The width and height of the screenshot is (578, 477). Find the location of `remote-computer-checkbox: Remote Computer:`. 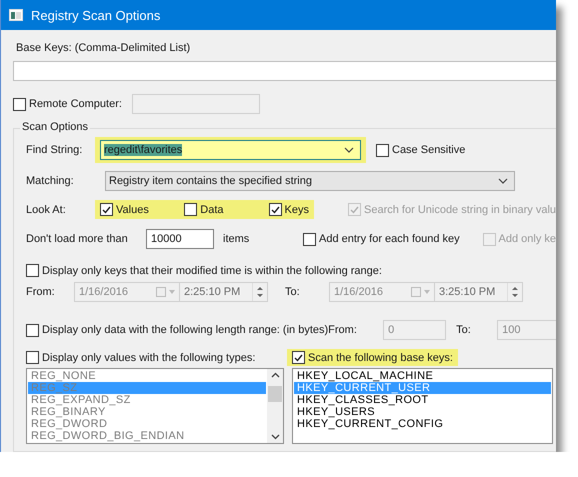

remote-computer-checkbox: Remote Computer: is located at coordinates (67, 104).